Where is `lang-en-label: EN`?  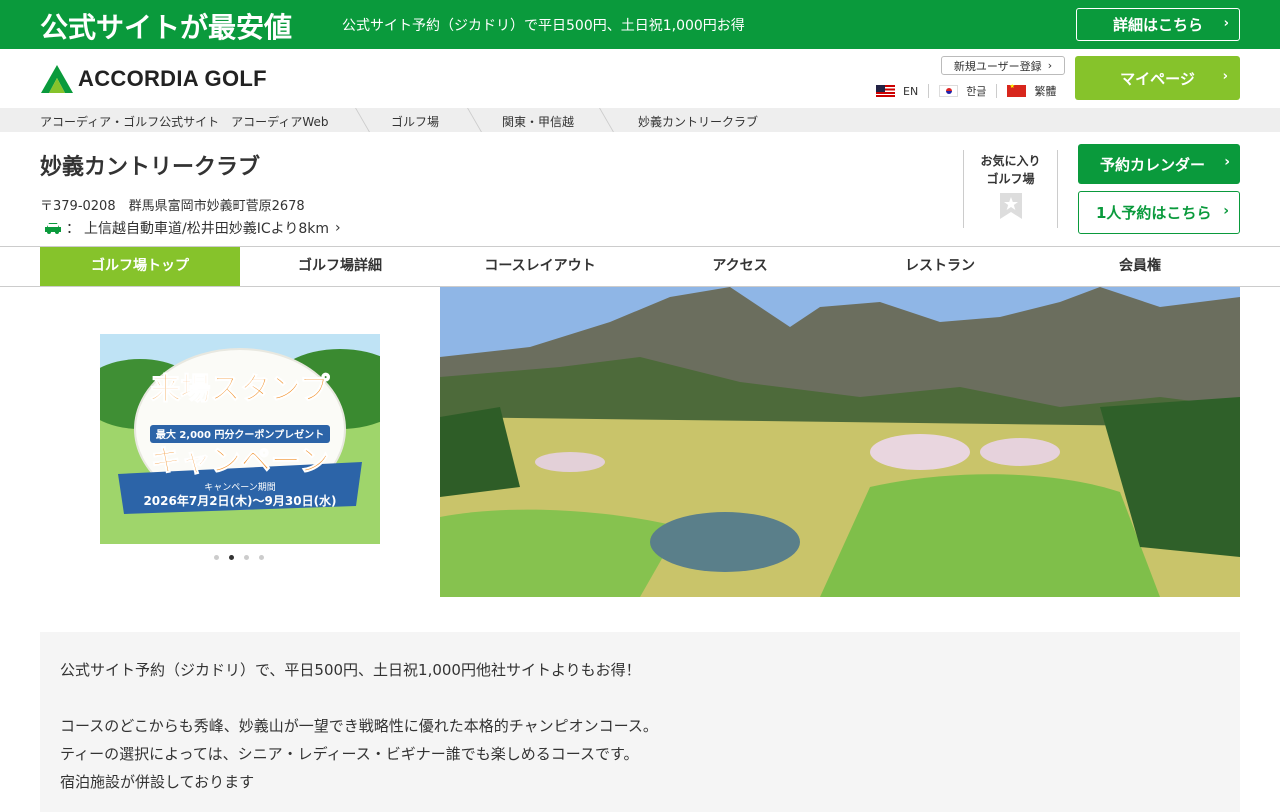 lang-en-label: EN is located at coordinates (911, 91).